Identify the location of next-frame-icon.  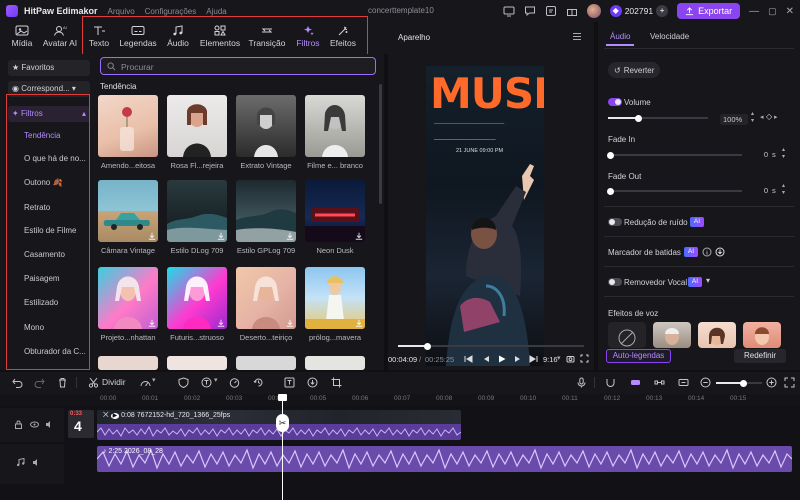
(533, 359).